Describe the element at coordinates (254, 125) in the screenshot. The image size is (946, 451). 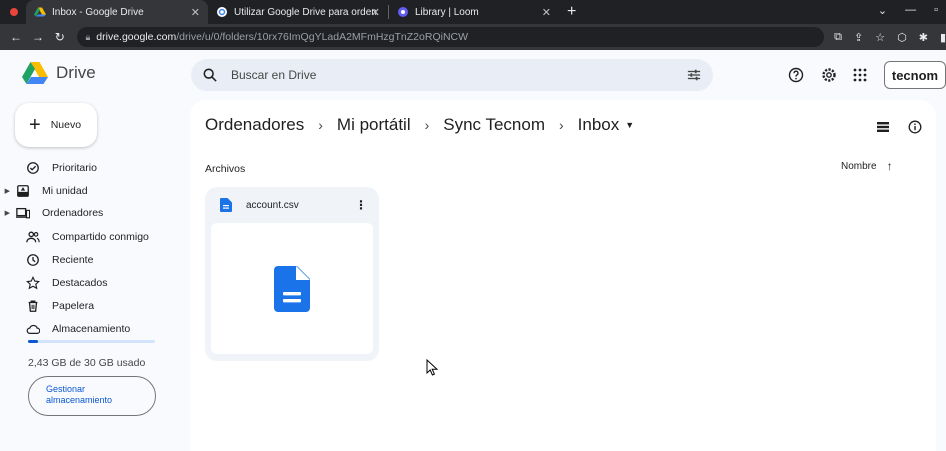
I see `breadcrumb-item-ordenadores: Ordenadores` at that location.